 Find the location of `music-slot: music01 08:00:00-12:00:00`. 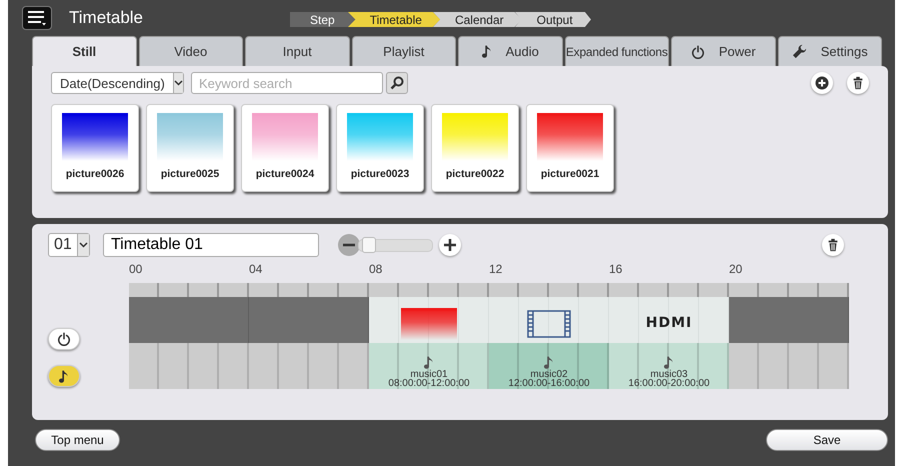

music-slot: music01 08:00:00-12:00:00 is located at coordinates (429, 366).